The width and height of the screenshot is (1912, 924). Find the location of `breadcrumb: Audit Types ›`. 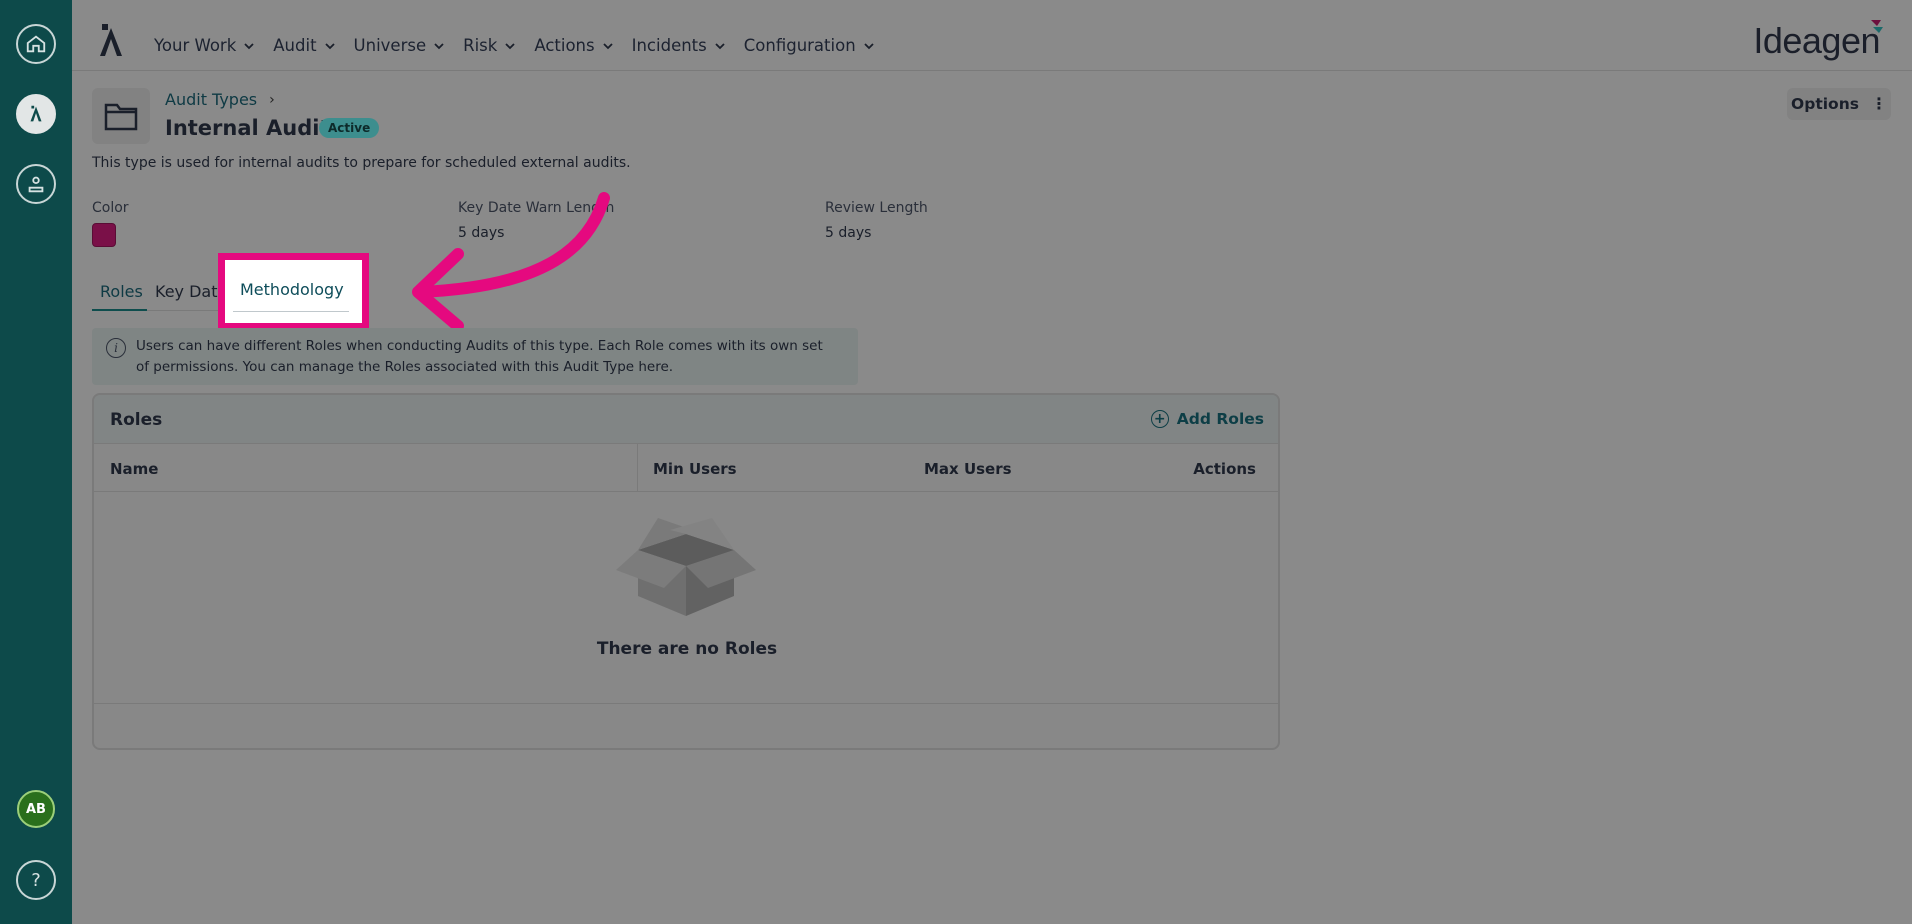

breadcrumb: Audit Types › is located at coordinates (220, 99).